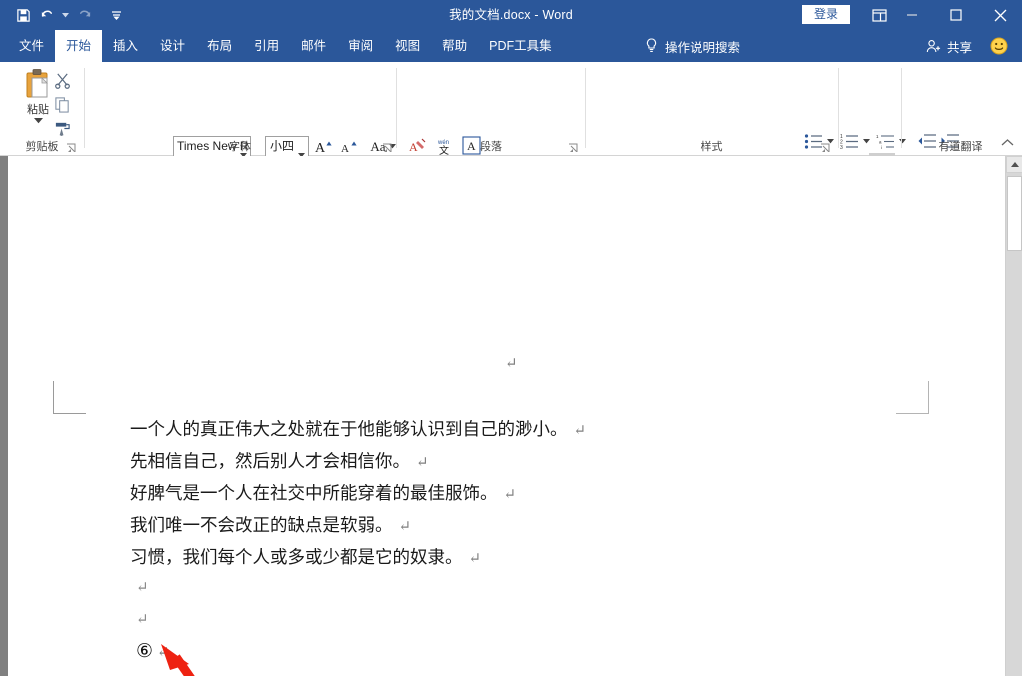  I want to click on share-button: 共享, so click(949, 46).